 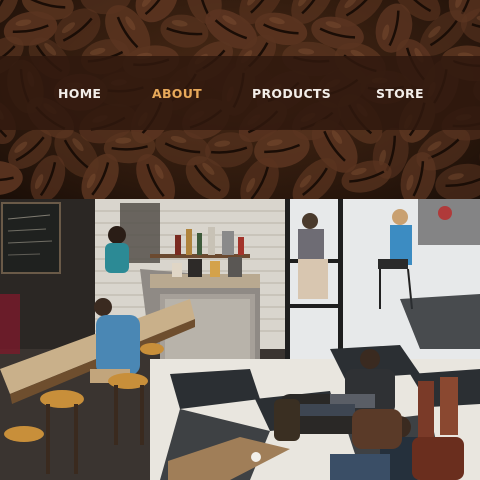 I want to click on nav-about: ABOUT, so click(x=177, y=93).